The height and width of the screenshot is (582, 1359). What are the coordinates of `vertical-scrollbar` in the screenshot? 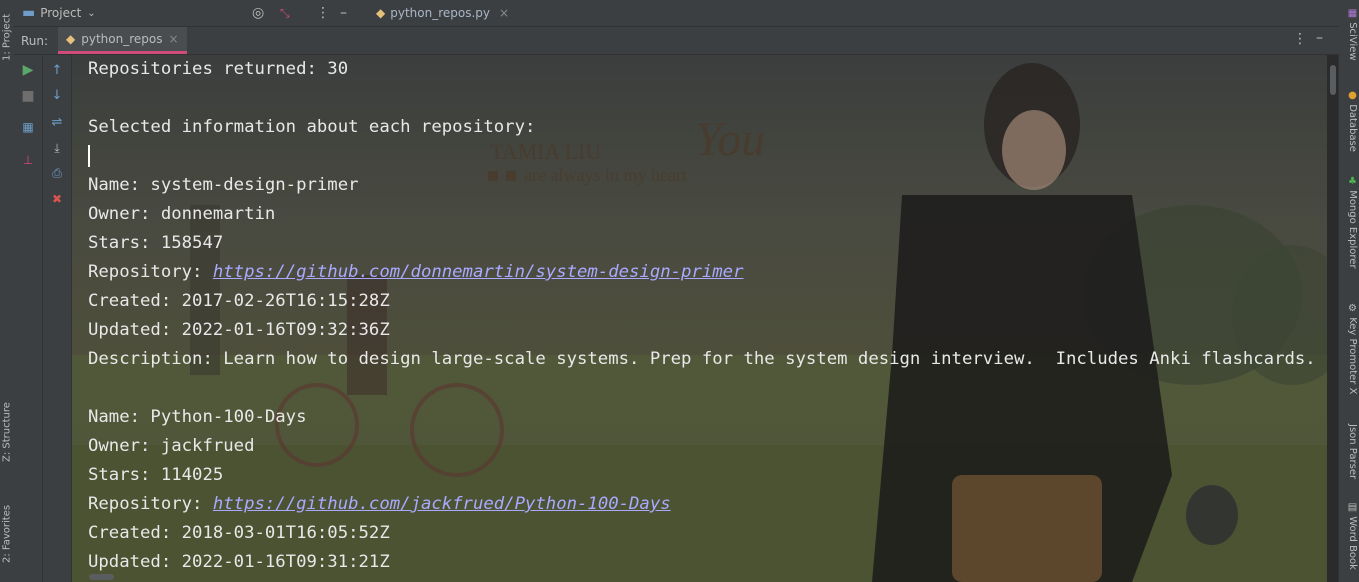 It's located at (1333, 318).